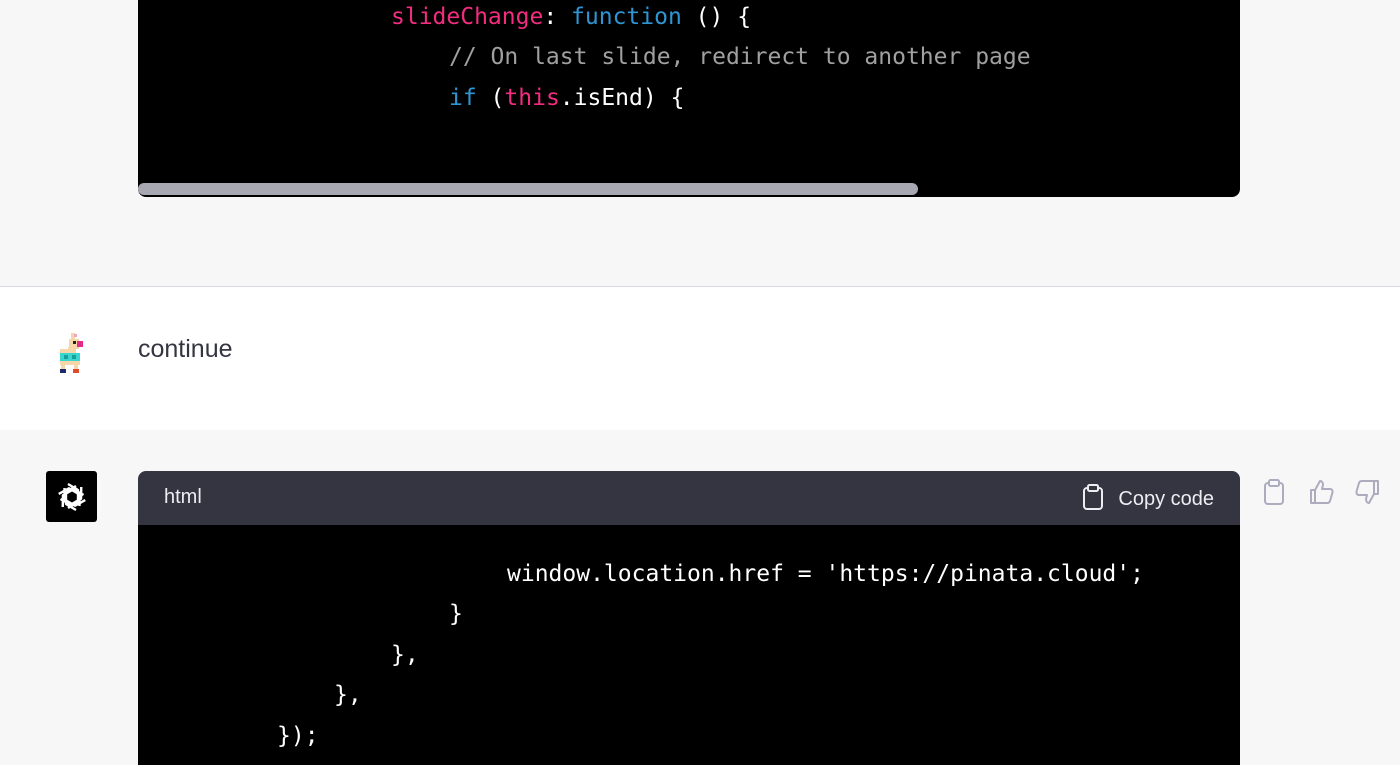 Image resolution: width=1400 pixels, height=765 pixels. What do you see at coordinates (490, 98) in the screenshot?
I see `code-token: (` at bounding box center [490, 98].